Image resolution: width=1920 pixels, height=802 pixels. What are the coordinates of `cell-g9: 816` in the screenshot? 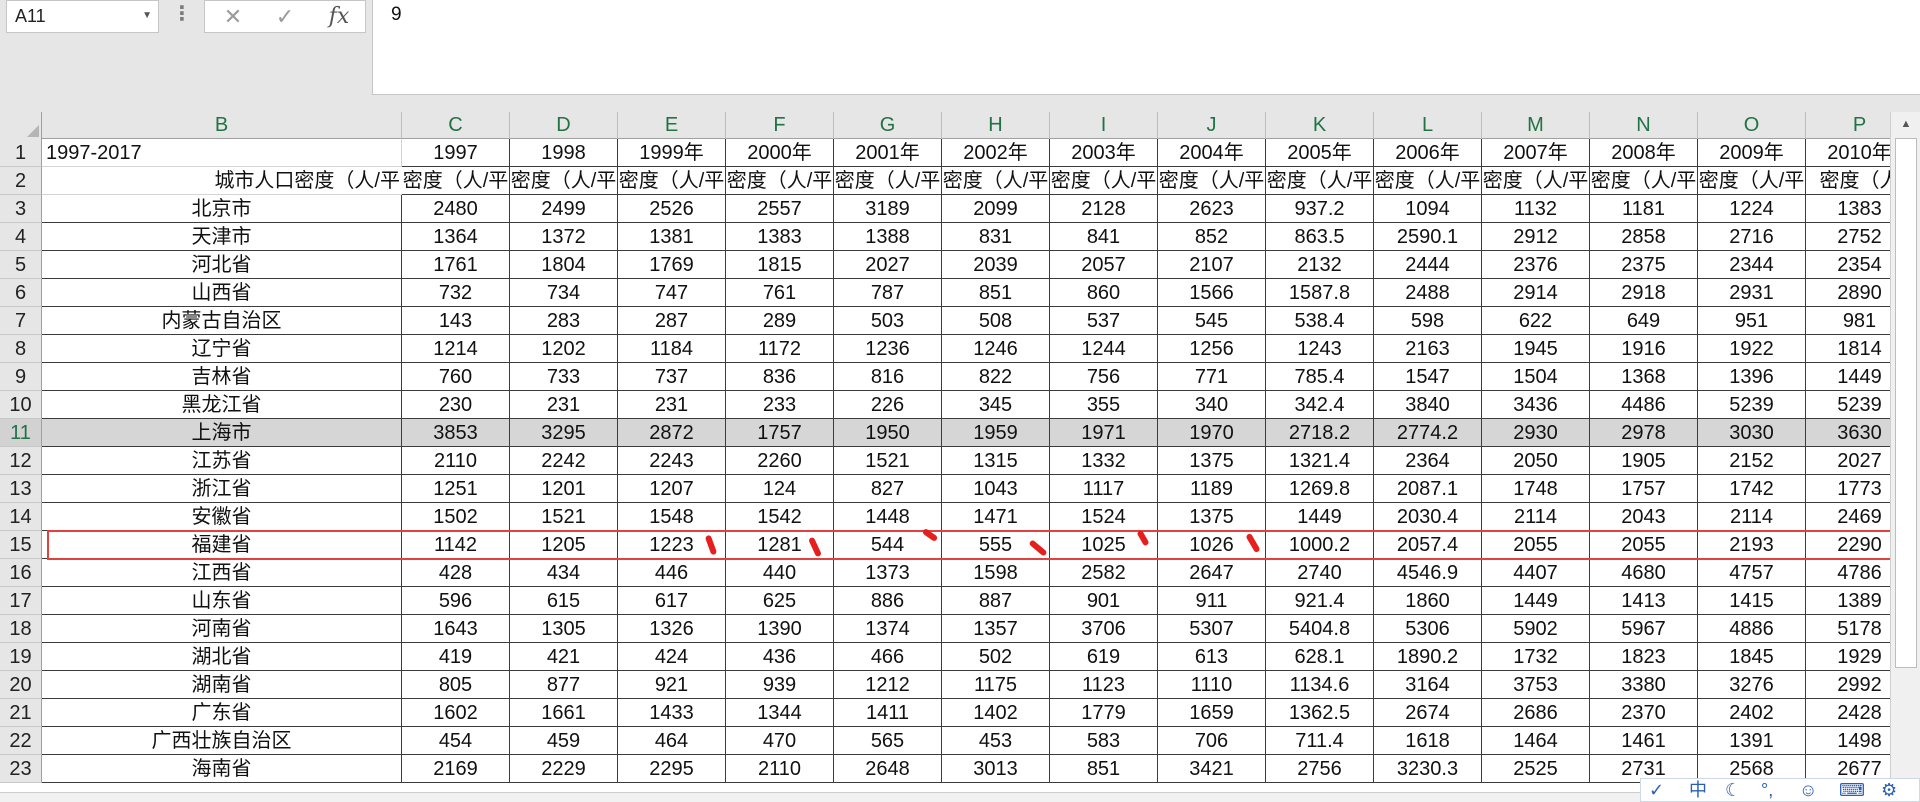 It's located at (888, 377).